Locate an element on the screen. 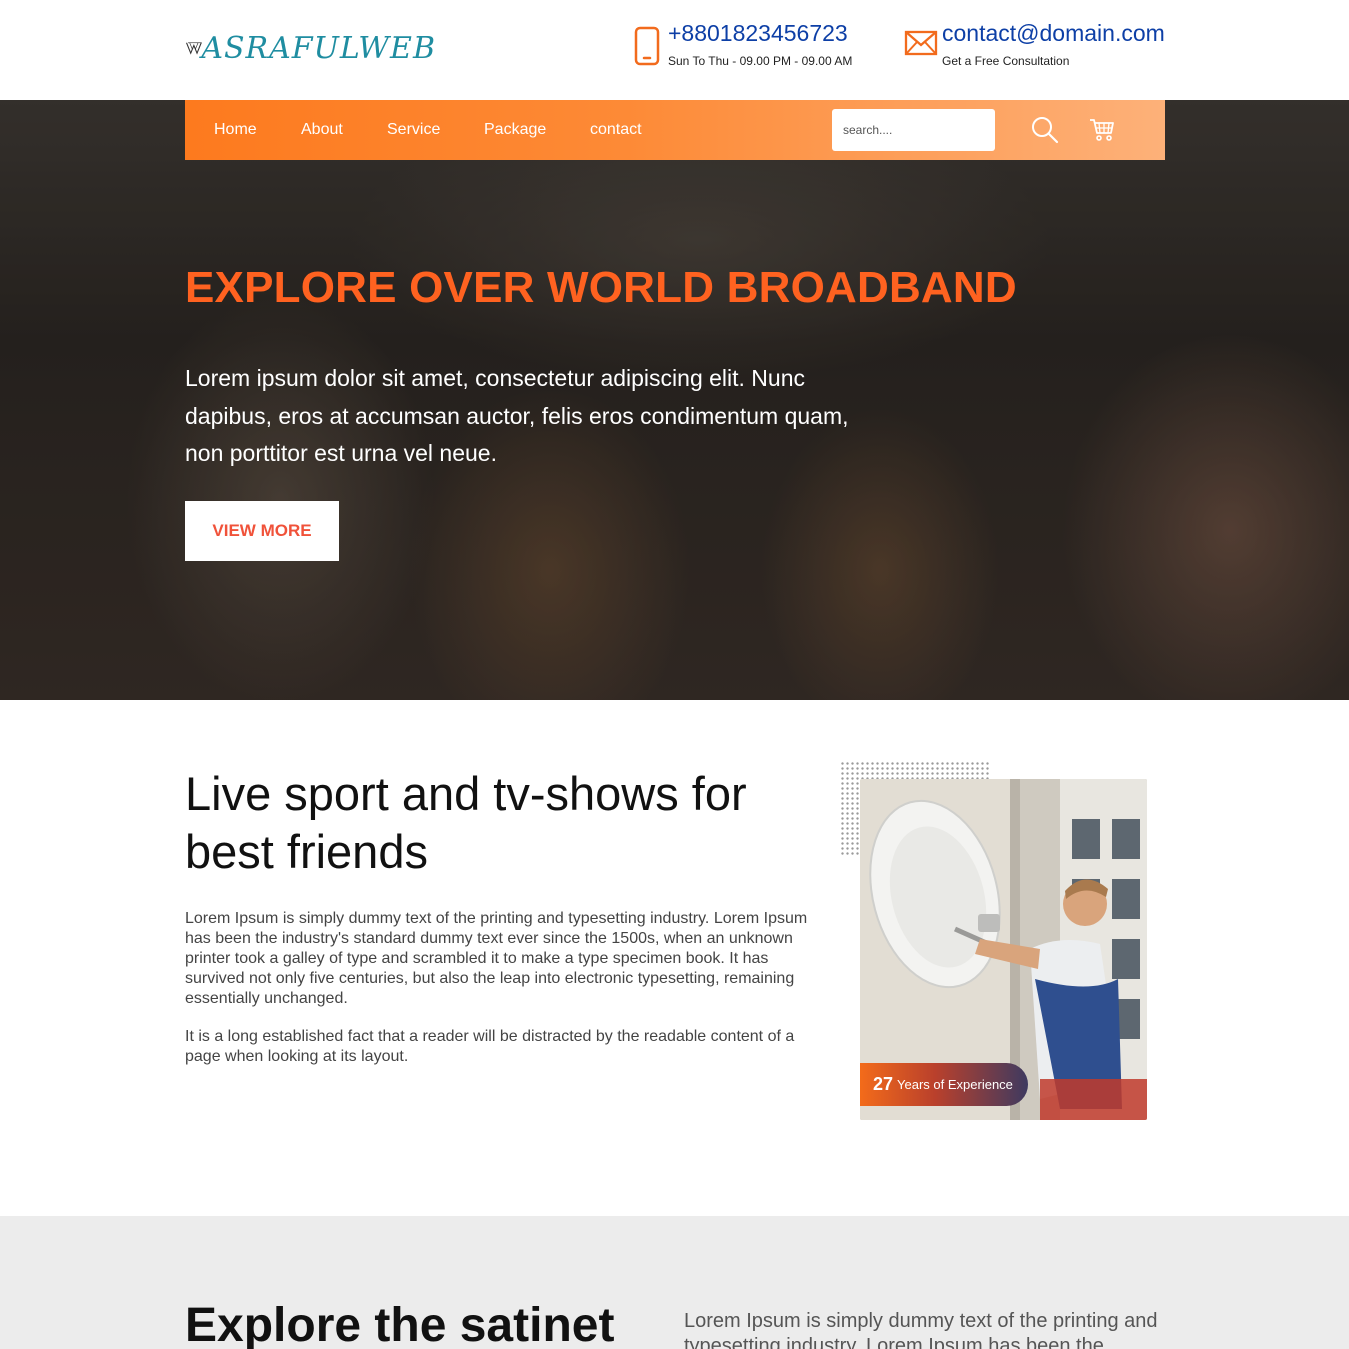  logo: ASRAFULWEB is located at coordinates (311, 48).